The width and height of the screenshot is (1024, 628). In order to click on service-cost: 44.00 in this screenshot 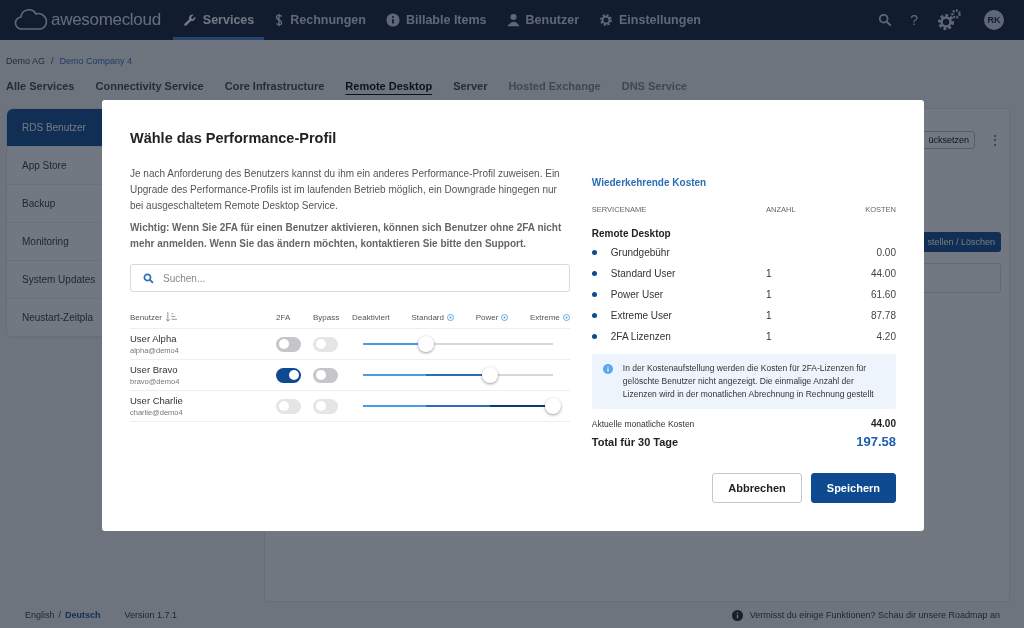, I will do `click(883, 273)`.